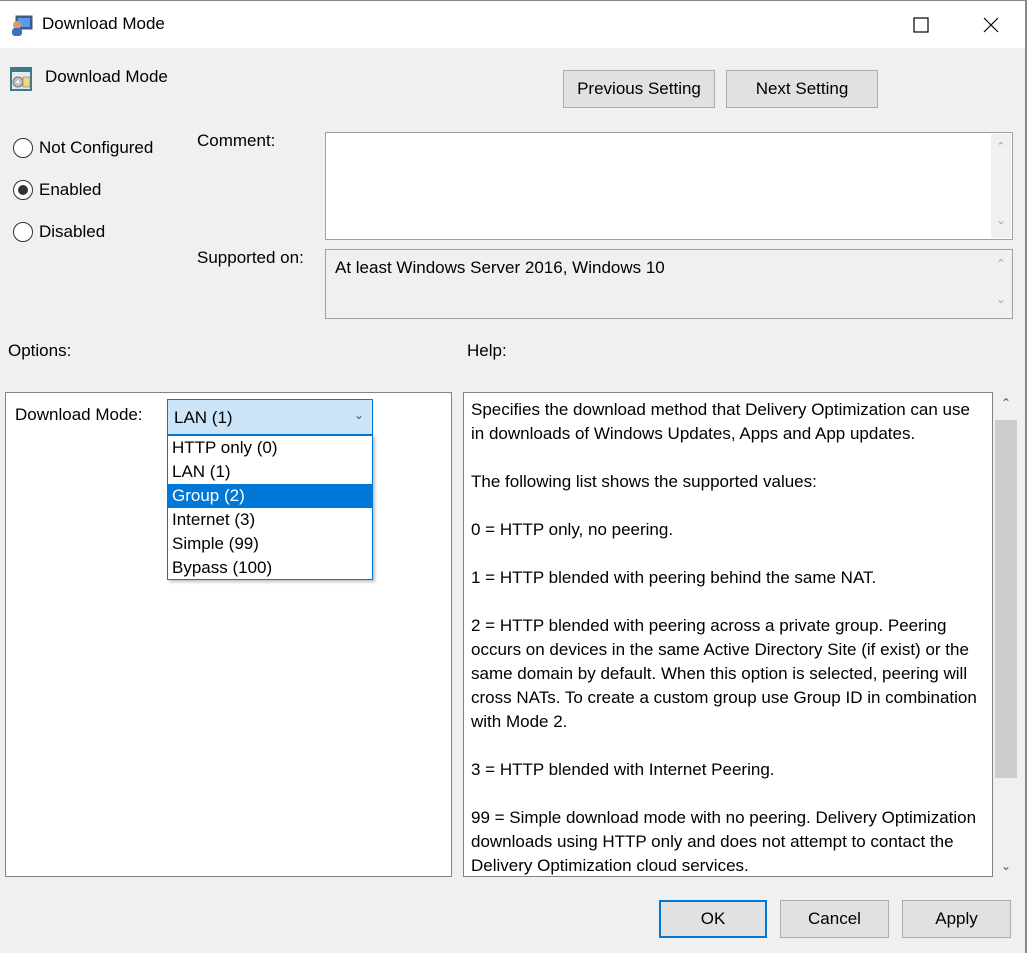  Describe the element at coordinates (250, 257) in the screenshot. I see `supported-on-label: Supported on:` at that location.